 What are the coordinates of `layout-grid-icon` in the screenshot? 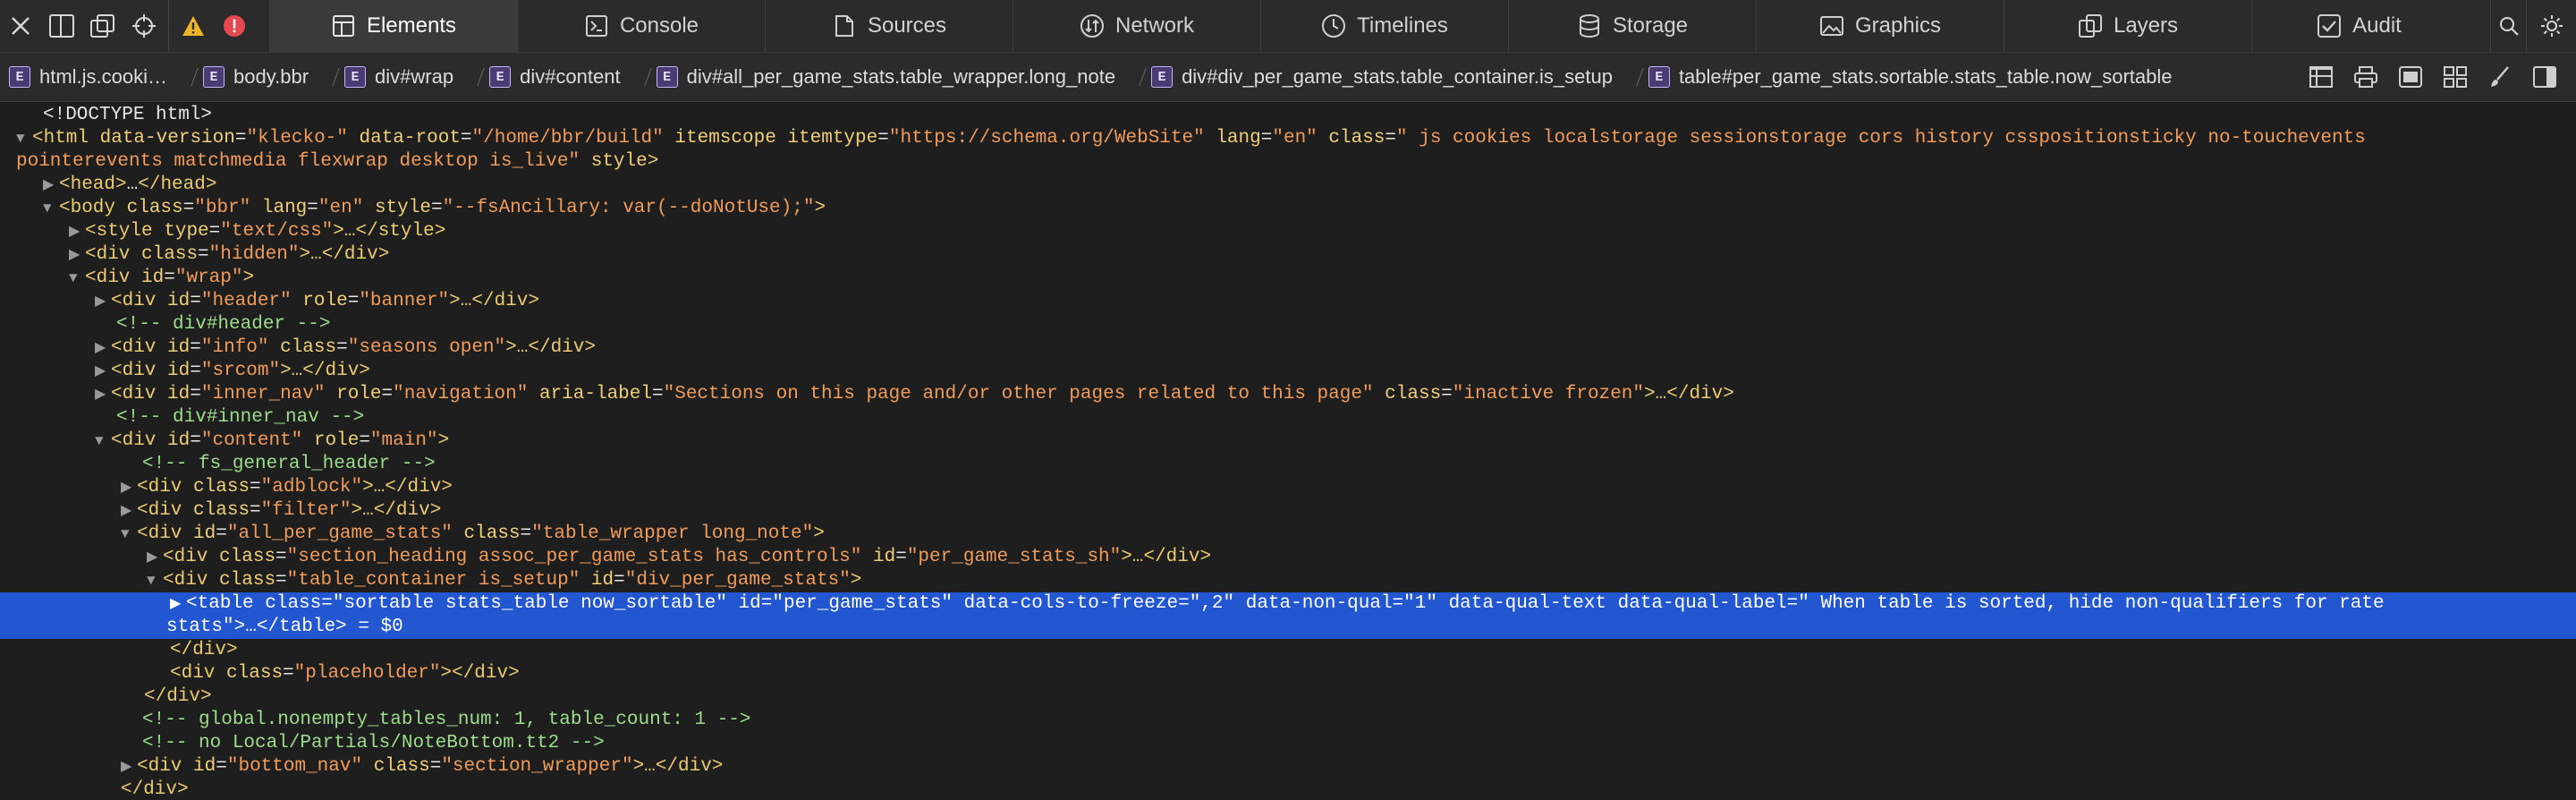 It's located at (2455, 77).